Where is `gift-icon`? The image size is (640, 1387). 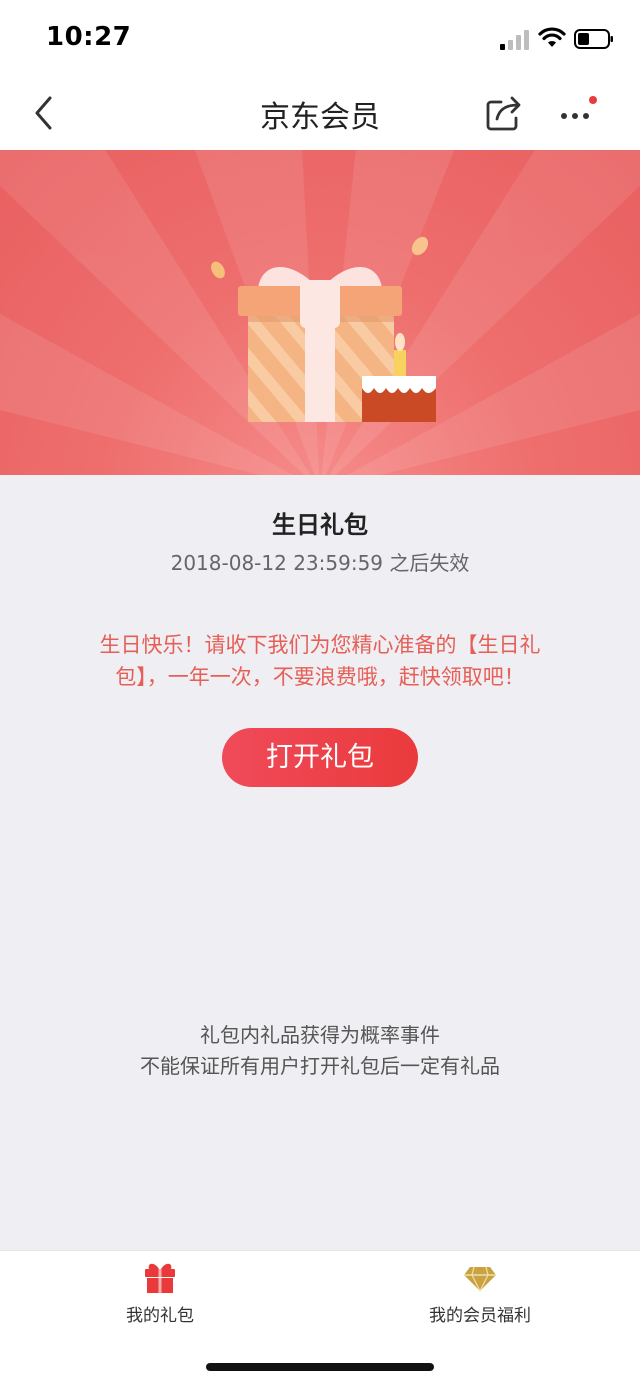
gift-icon is located at coordinates (160, 1278).